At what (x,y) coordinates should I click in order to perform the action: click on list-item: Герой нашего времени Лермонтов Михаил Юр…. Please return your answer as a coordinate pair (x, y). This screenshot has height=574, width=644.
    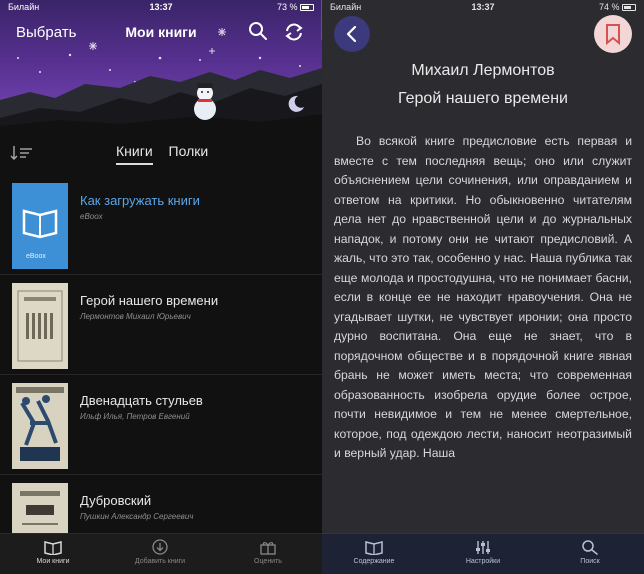
    Looking at the image, I should click on (161, 325).